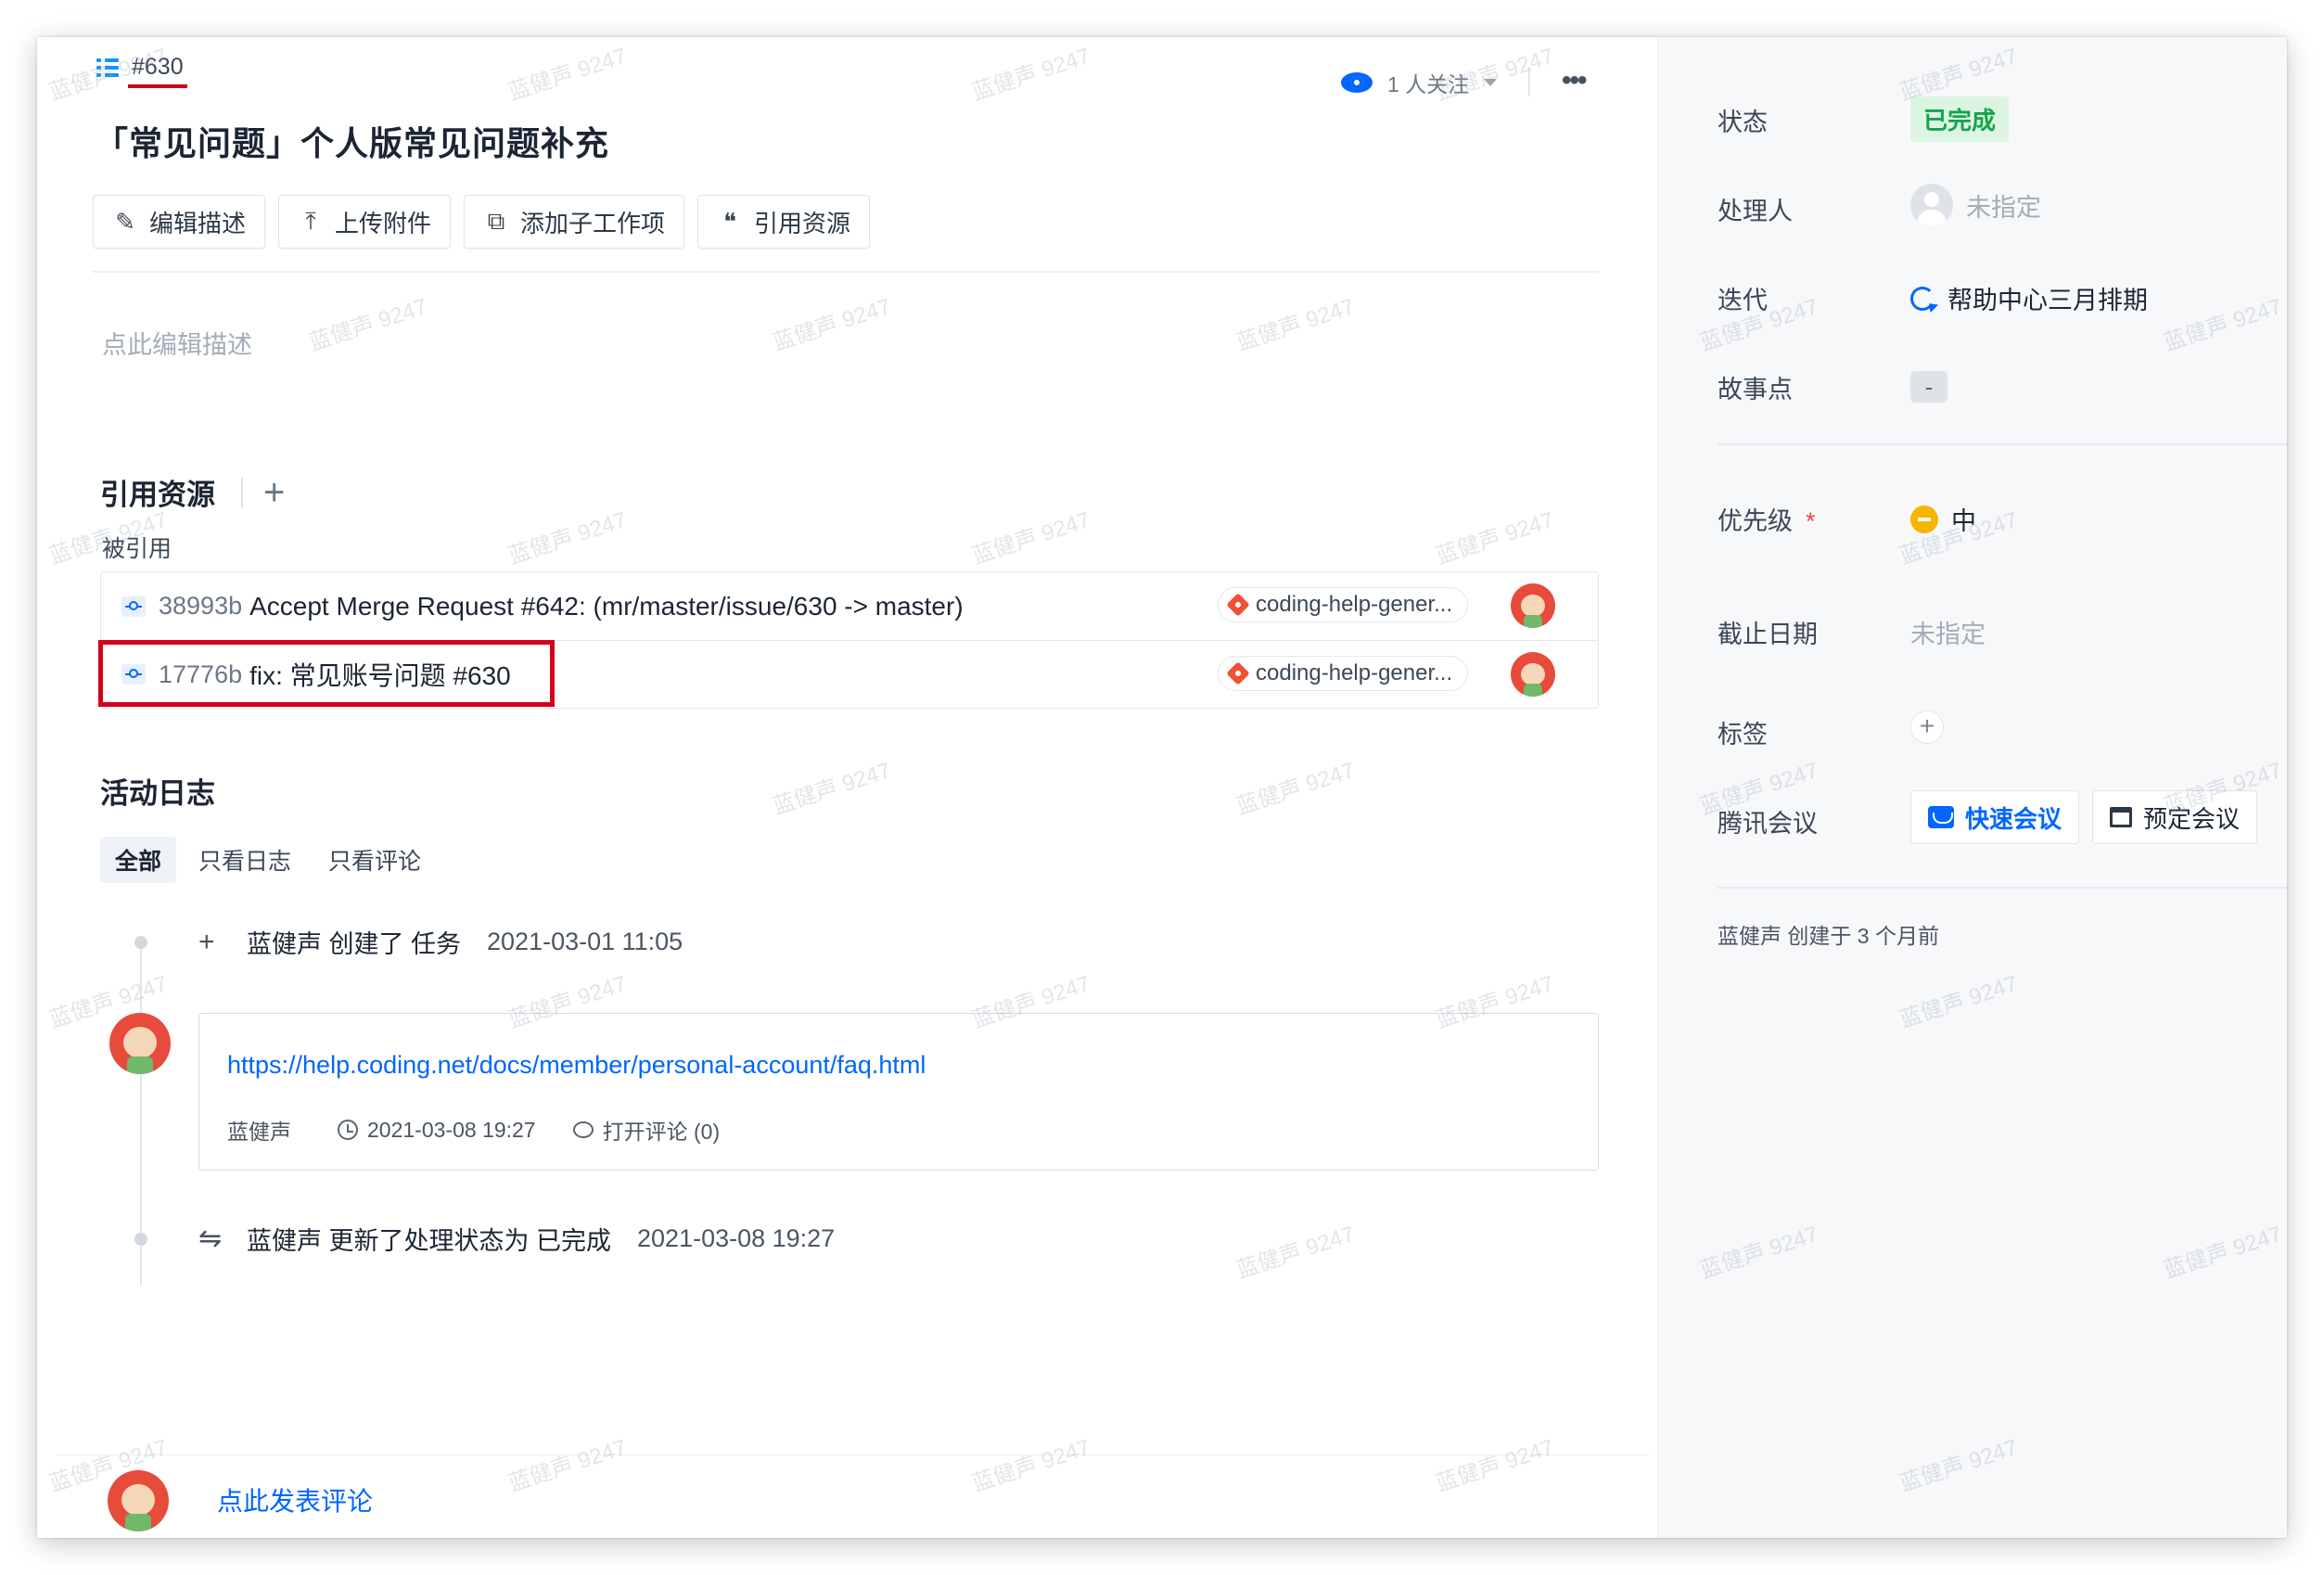  I want to click on highlight-box, so click(327, 673).